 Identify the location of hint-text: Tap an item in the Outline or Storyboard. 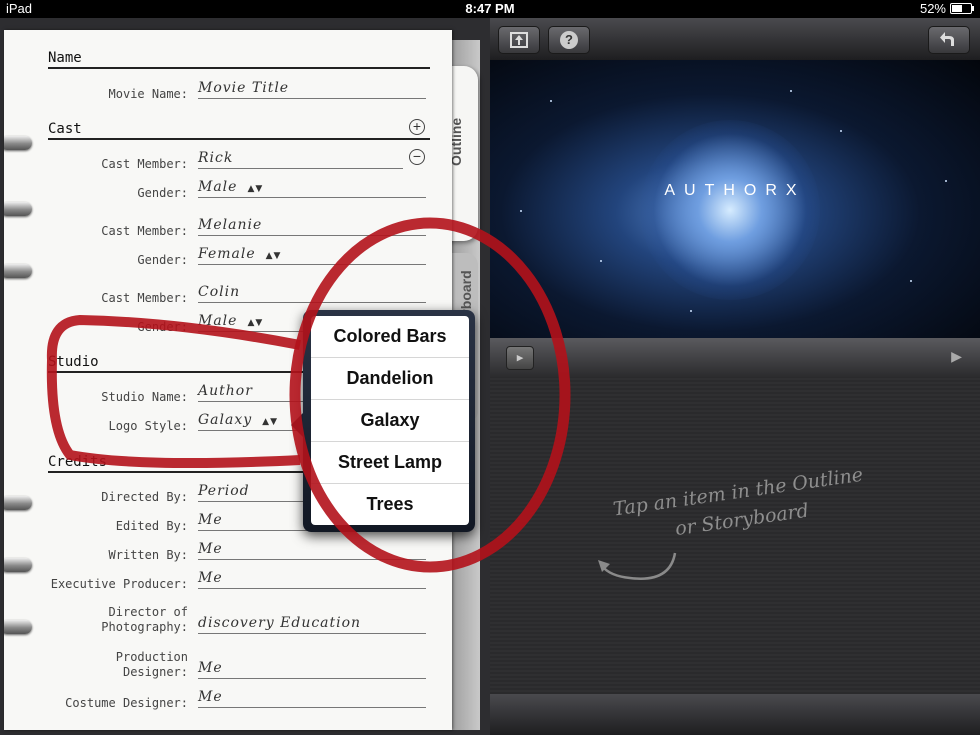
(738, 502).